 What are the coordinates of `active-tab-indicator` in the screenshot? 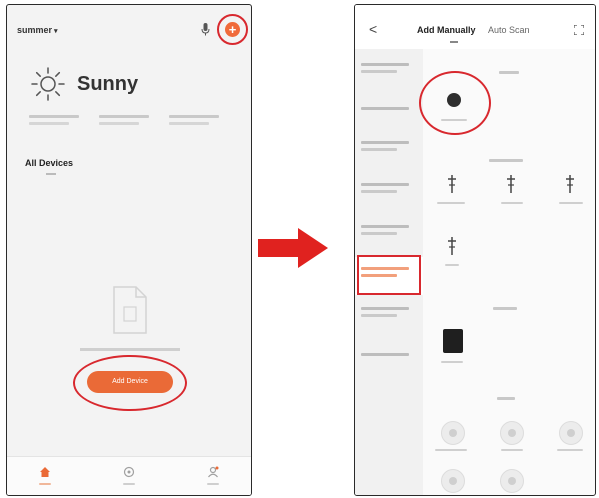 It's located at (454, 42).